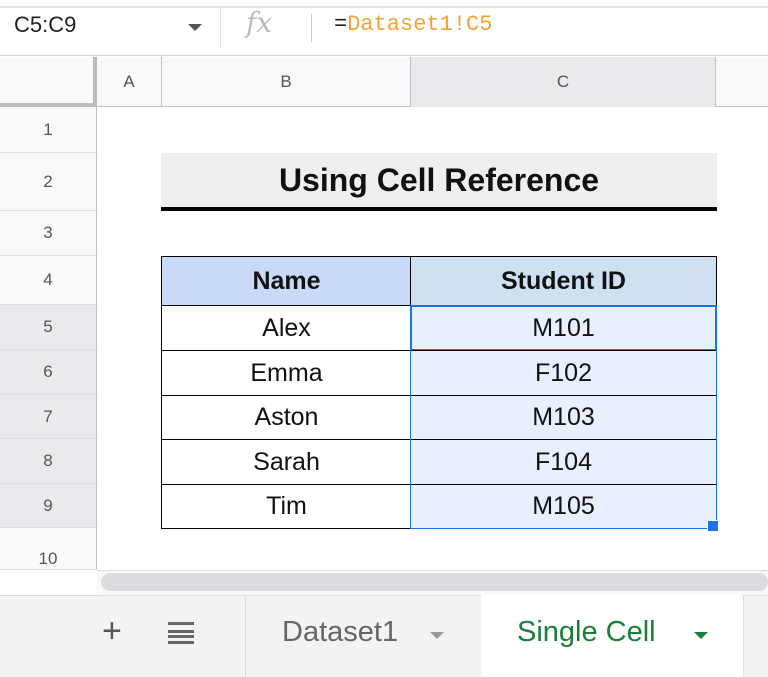 This screenshot has height=677, width=768. What do you see at coordinates (384, 4) in the screenshot?
I see `top-divider` at bounding box center [384, 4].